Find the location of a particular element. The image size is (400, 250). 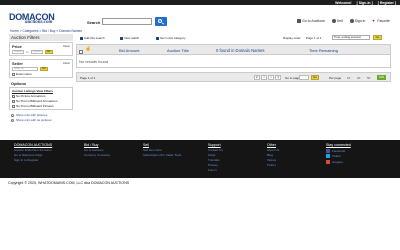

footer-link: FAQs is located at coordinates (215, 155).